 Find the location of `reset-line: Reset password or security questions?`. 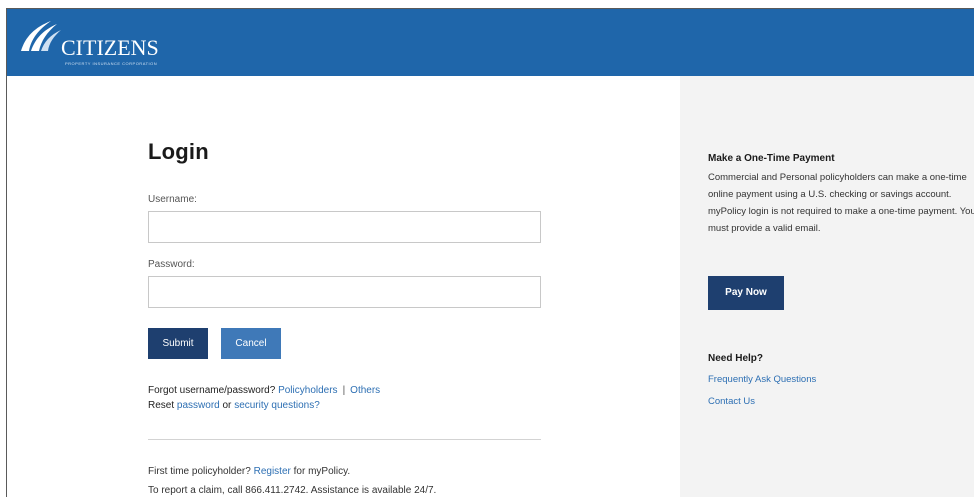

reset-line: Reset password or security questions? is located at coordinates (264, 405).